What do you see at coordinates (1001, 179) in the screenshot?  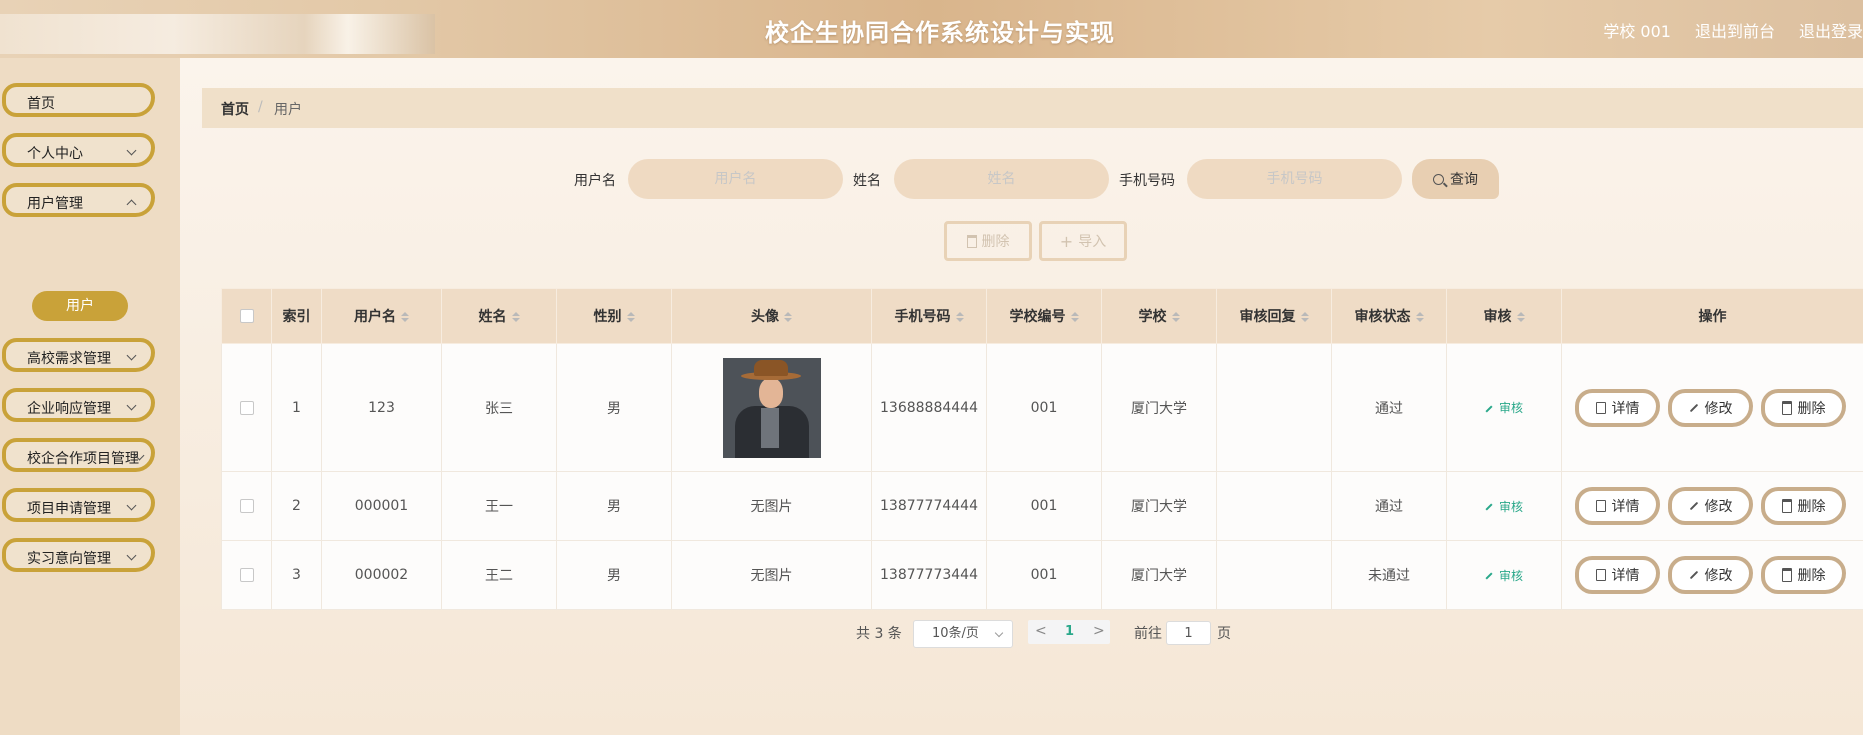 I see `name-search-input` at bounding box center [1001, 179].